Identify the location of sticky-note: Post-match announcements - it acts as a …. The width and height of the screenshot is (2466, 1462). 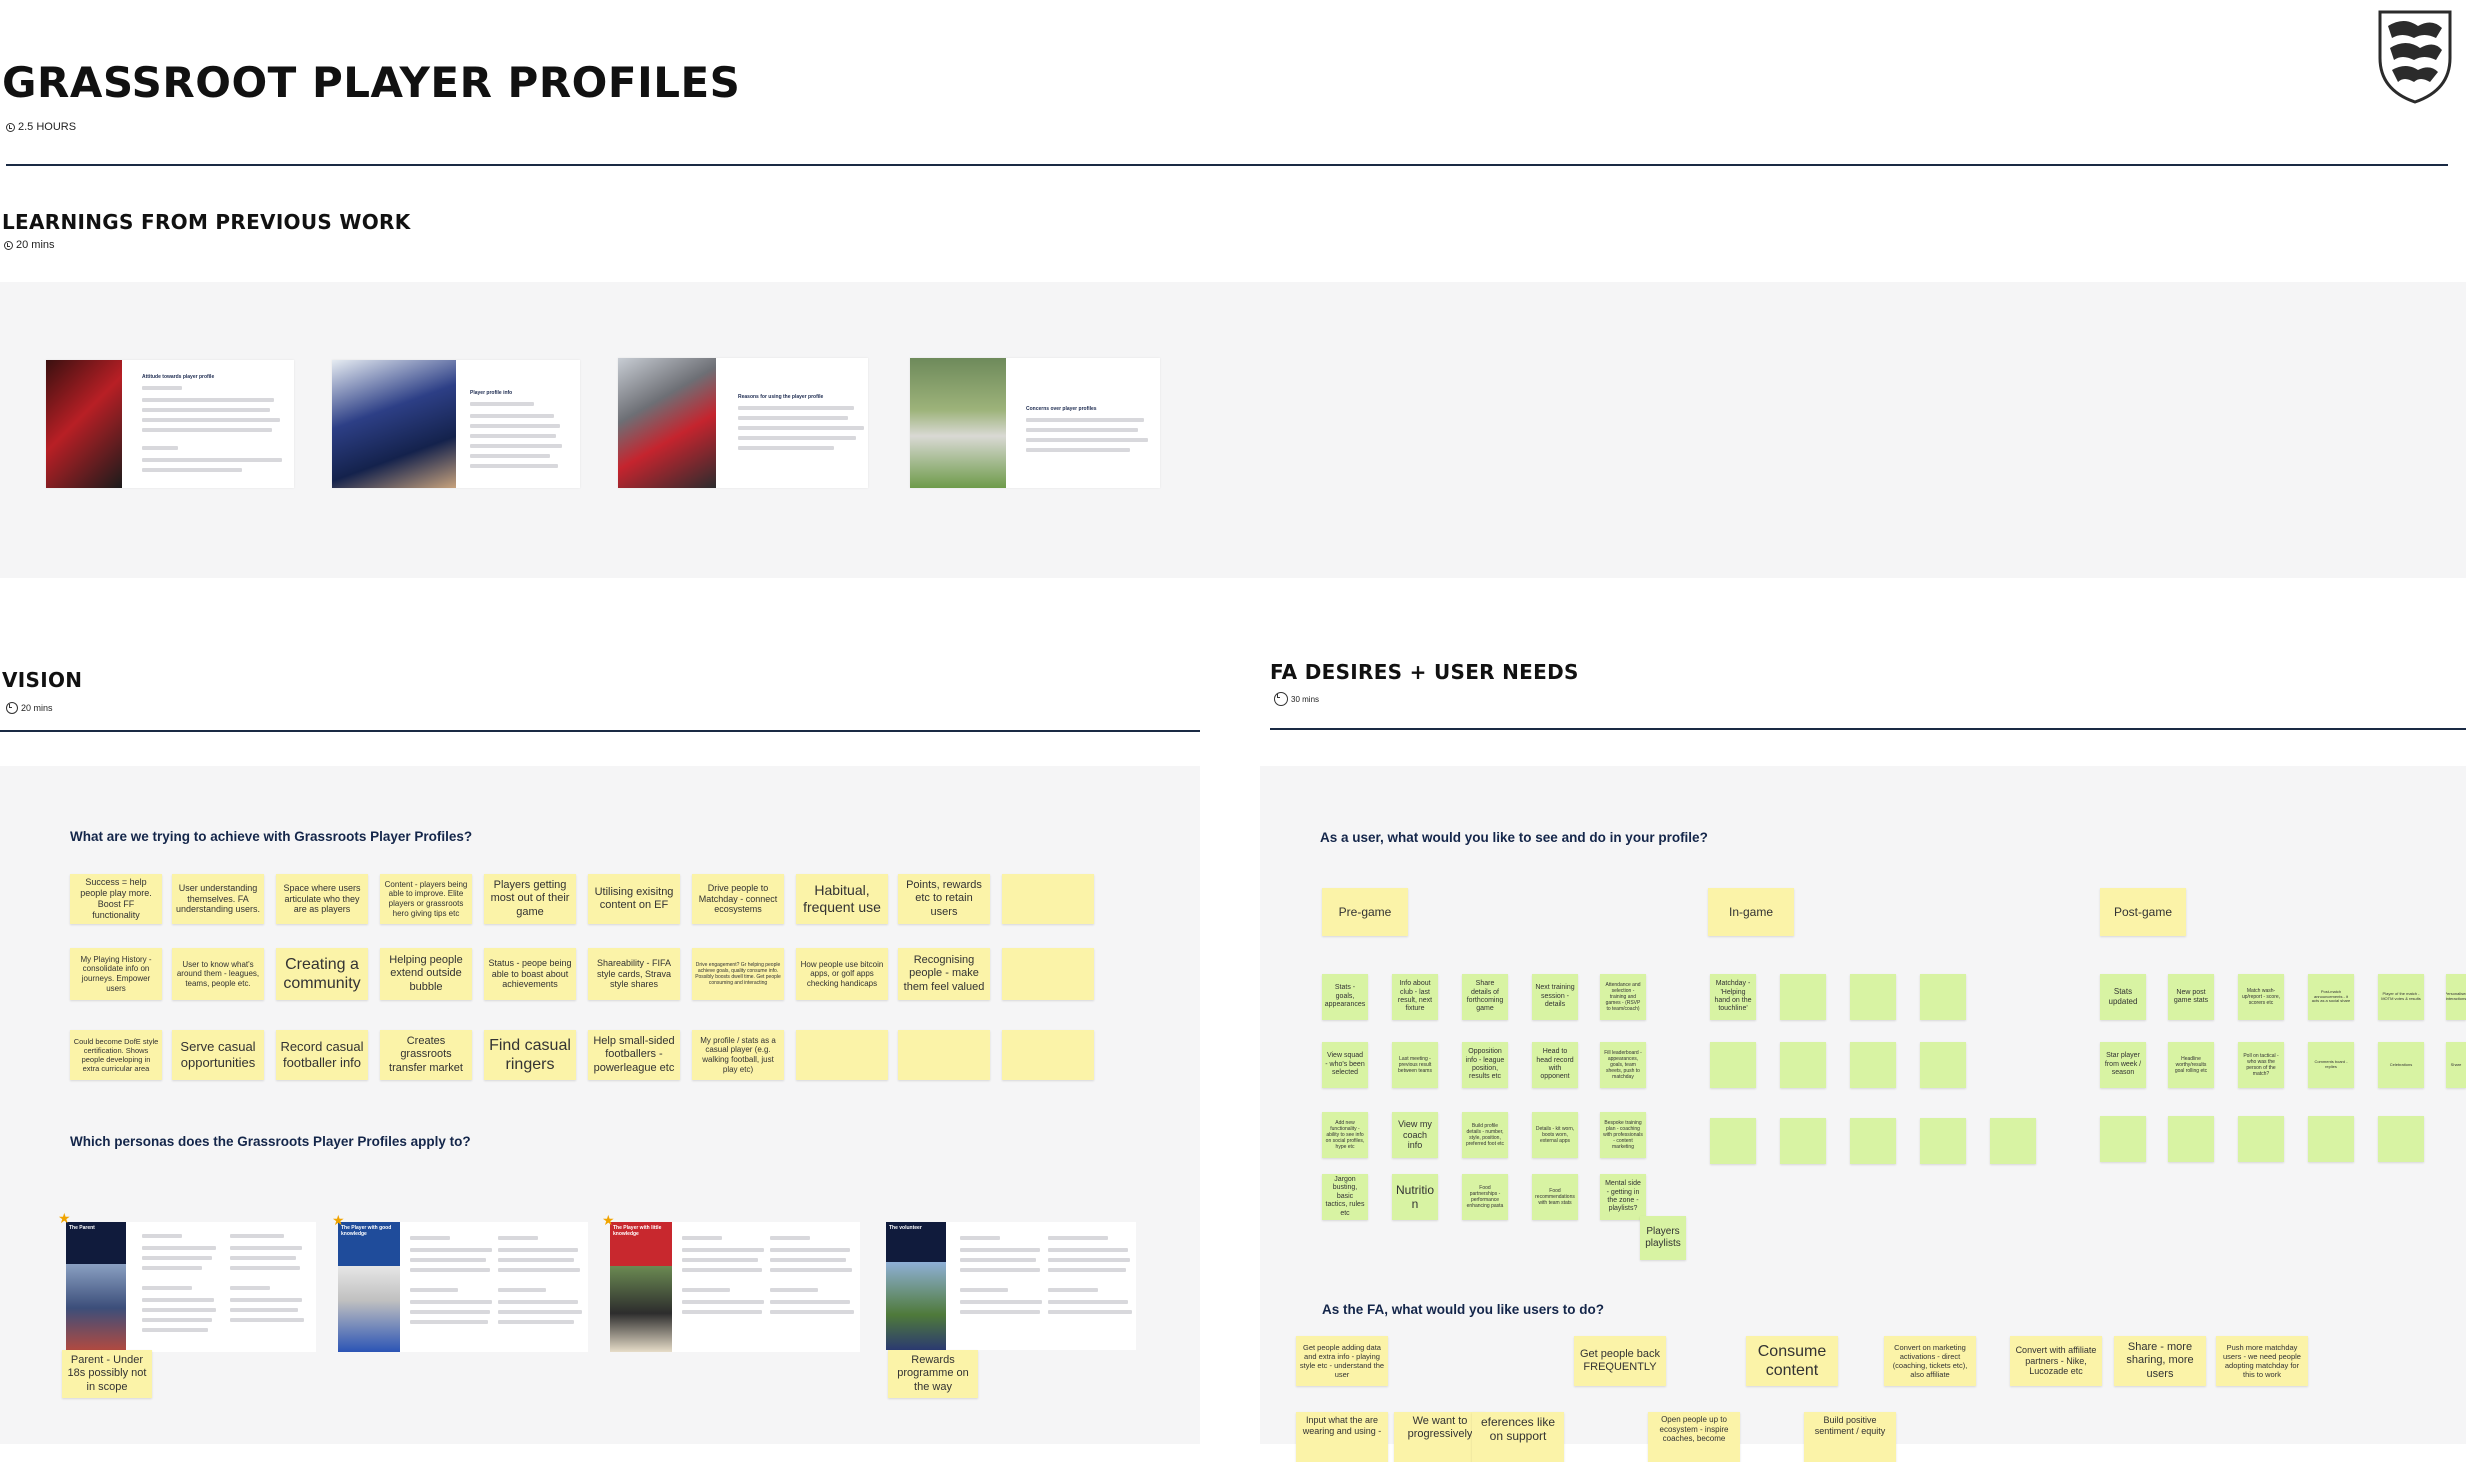
(2331, 997).